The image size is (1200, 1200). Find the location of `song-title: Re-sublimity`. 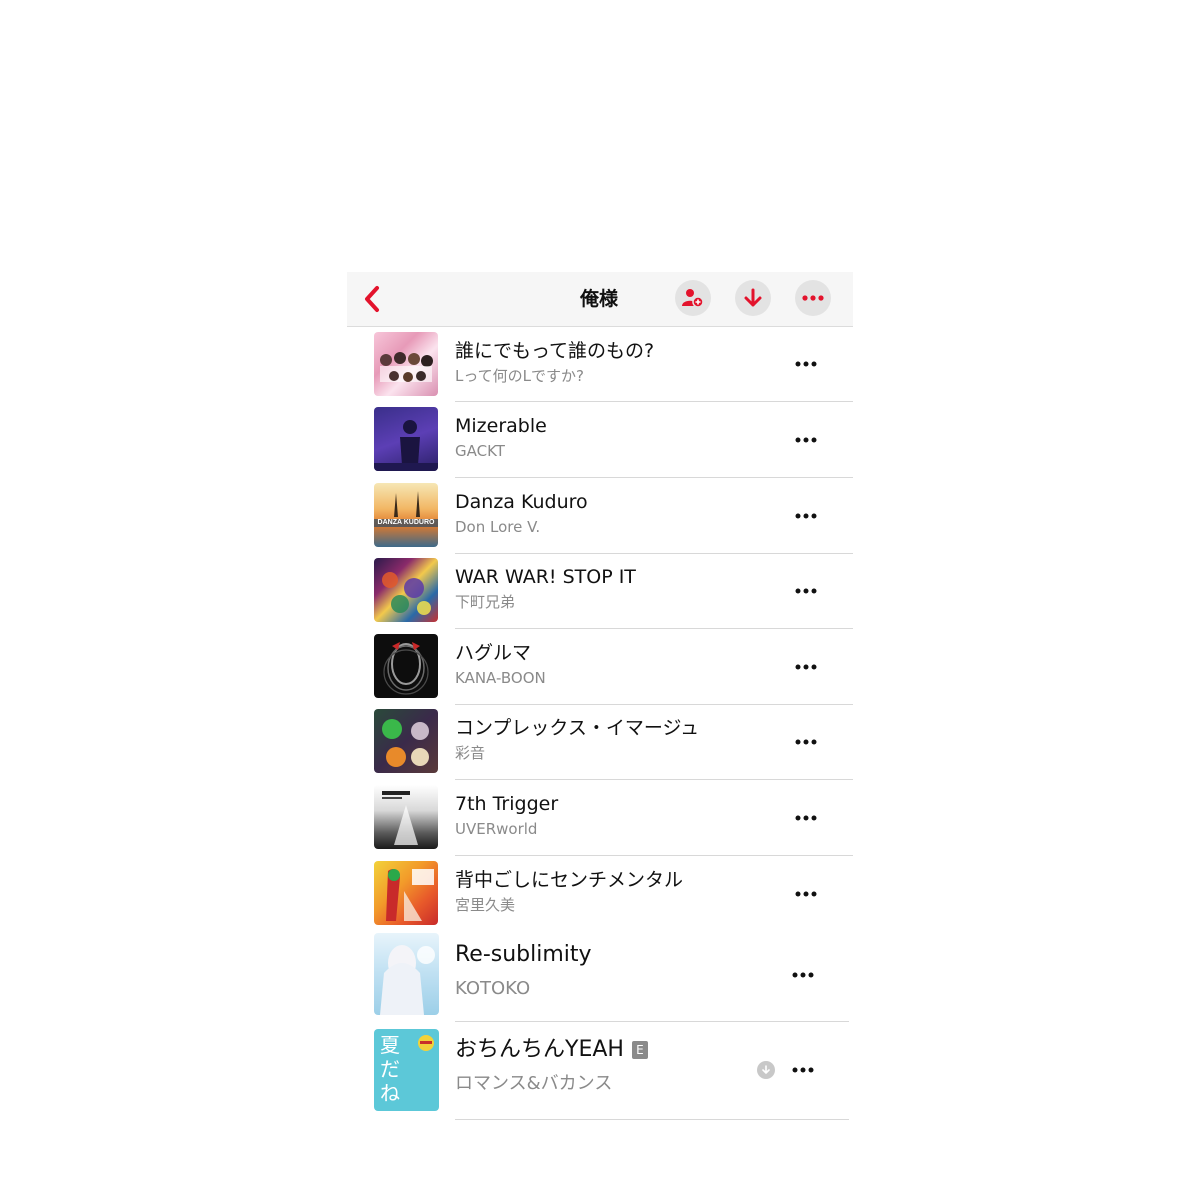

song-title: Re-sublimity is located at coordinates (523, 954).